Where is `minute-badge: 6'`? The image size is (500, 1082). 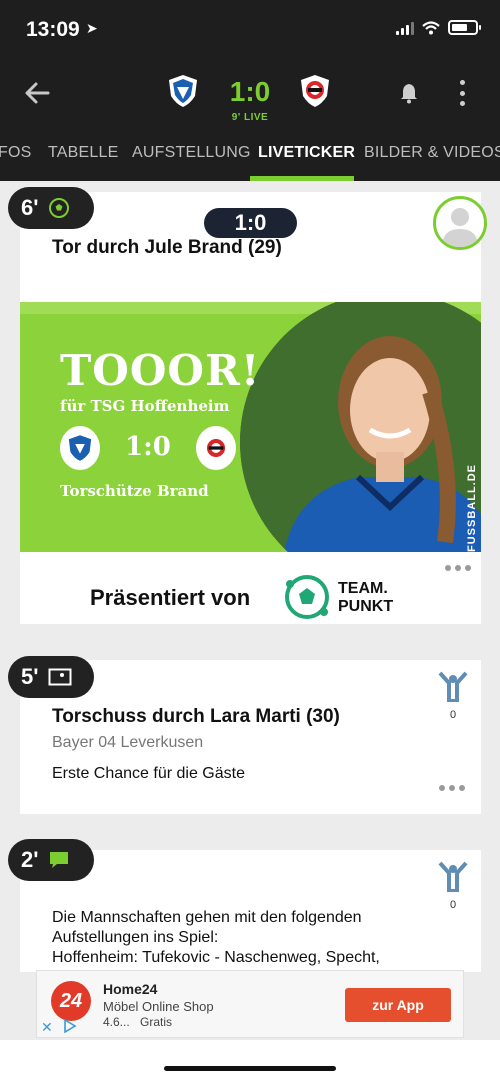
minute-badge: 6' is located at coordinates (51, 208).